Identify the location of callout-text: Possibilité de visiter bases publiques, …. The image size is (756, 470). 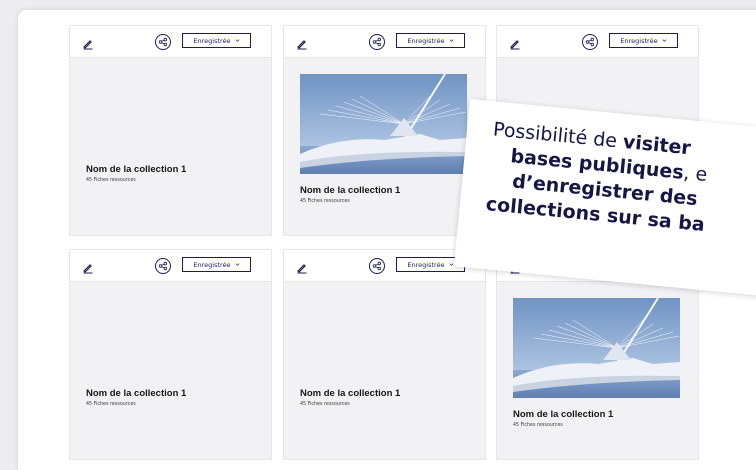
(607, 180).